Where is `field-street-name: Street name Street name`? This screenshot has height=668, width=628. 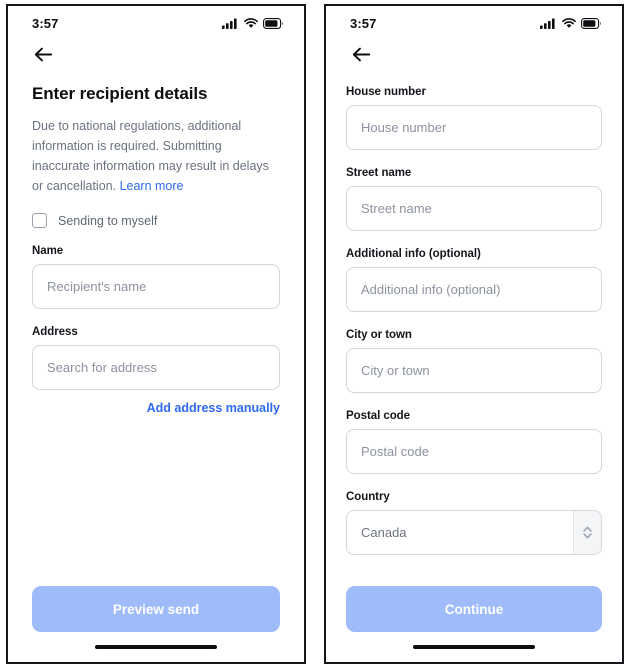 field-street-name: Street name Street name is located at coordinates (474, 199).